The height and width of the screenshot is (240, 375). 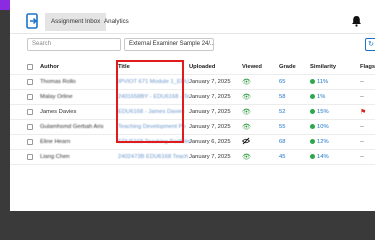 What do you see at coordinates (55, 157) in the screenshot?
I see `author-name: Liang Chen` at bounding box center [55, 157].